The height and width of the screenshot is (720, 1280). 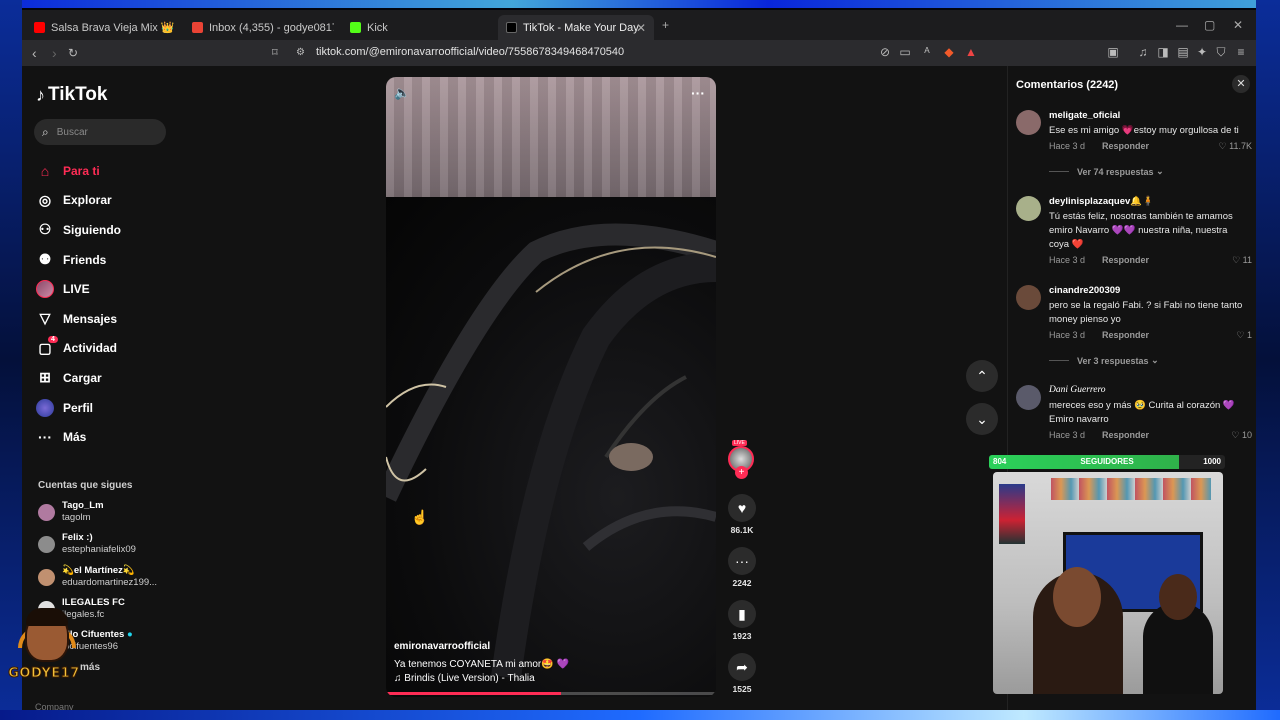 I want to click on chevron-down-icon: ⌄, so click(x=1160, y=171).